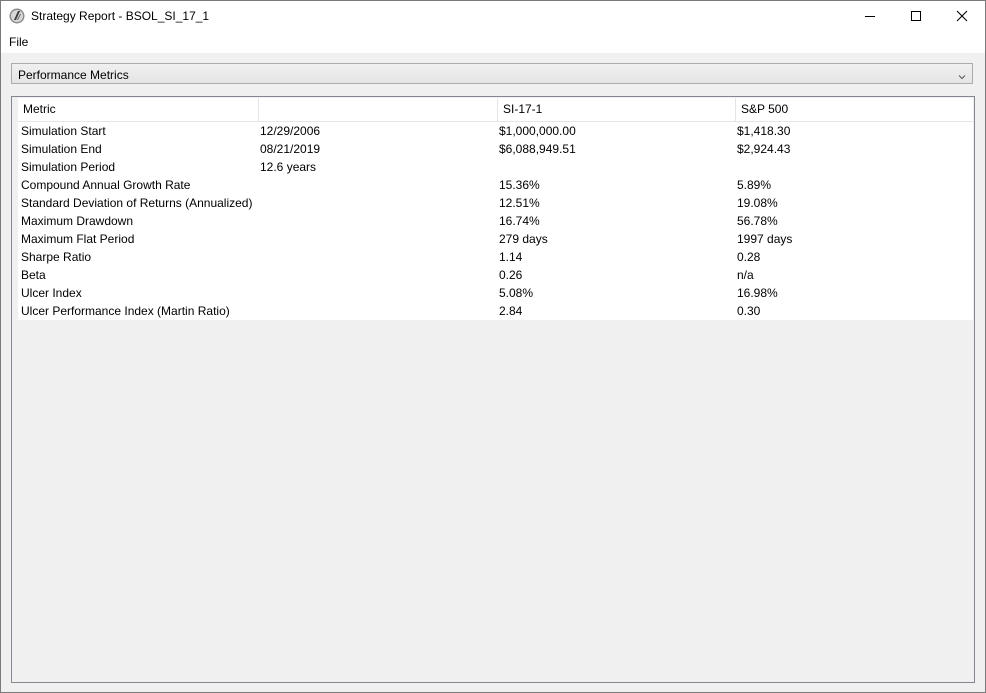 This screenshot has width=986, height=693. Describe the element at coordinates (854, 109) in the screenshot. I see `header-benchmark: S&P 500` at that location.